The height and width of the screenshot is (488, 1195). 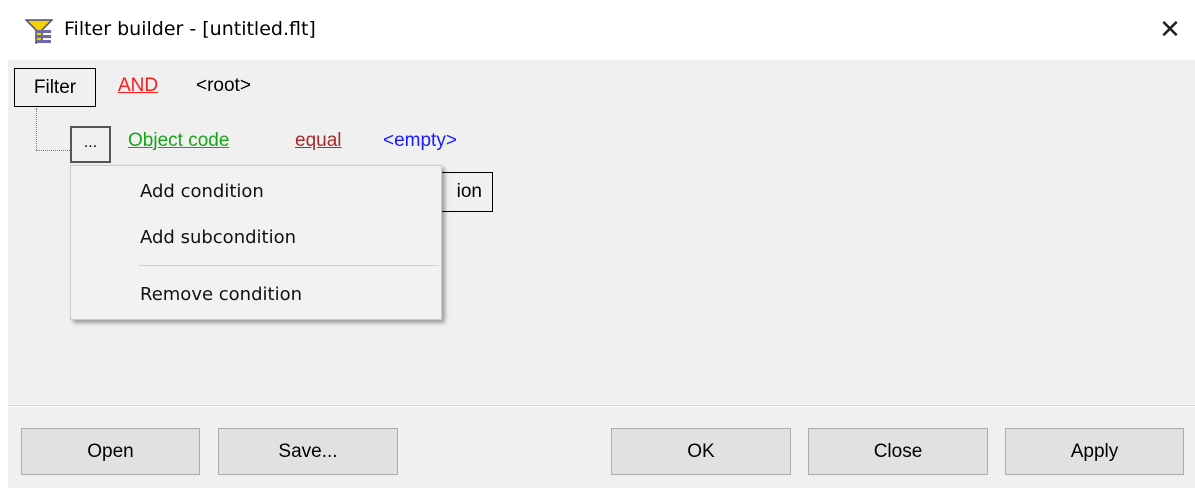 What do you see at coordinates (256, 295) in the screenshot?
I see `menu-item-remove-condition: Remove condition` at bounding box center [256, 295].